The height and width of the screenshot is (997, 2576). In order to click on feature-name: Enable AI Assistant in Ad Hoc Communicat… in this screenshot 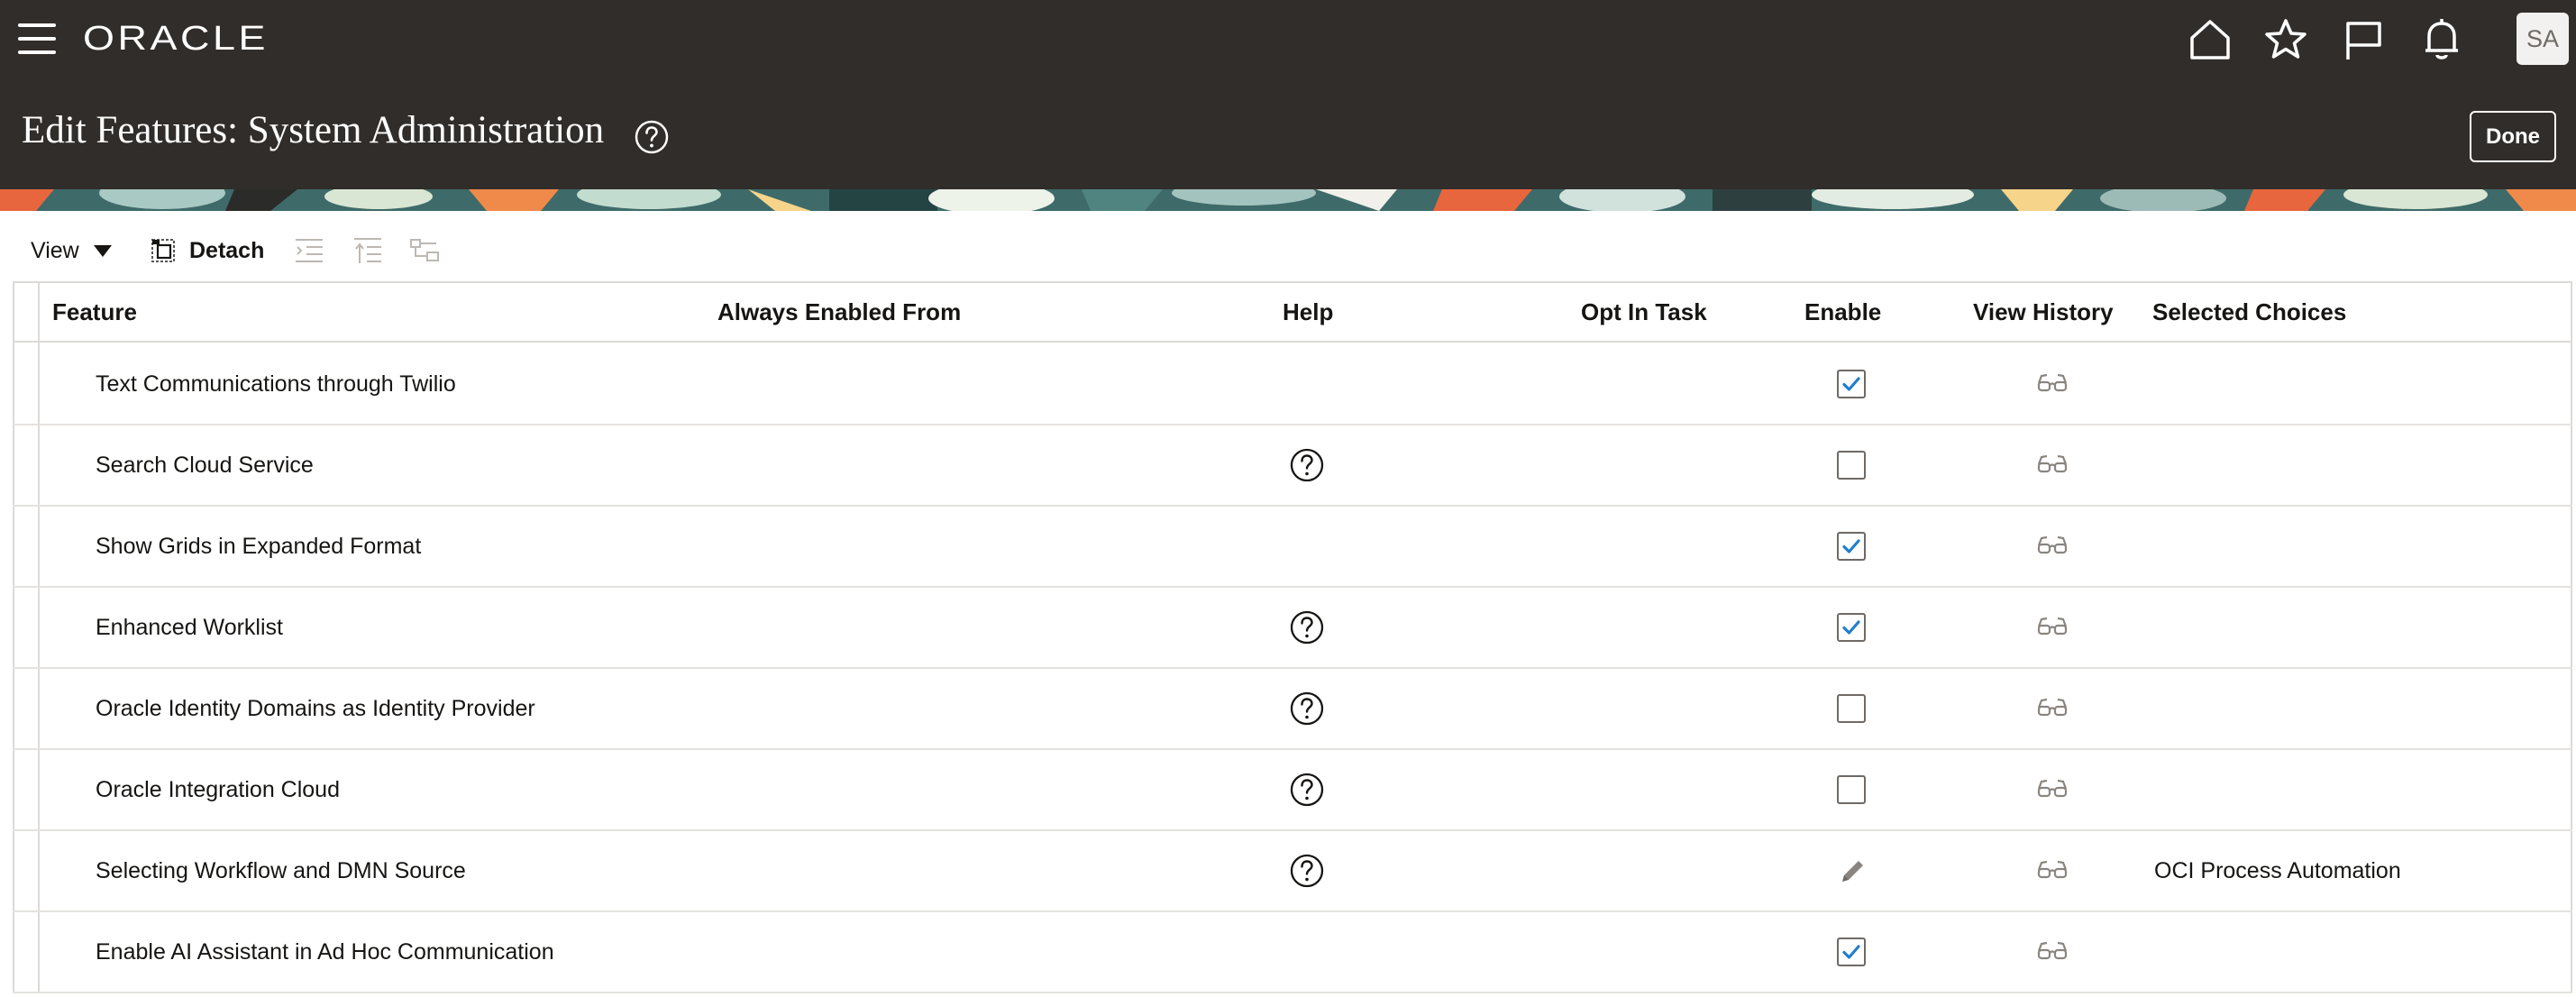, I will do `click(325, 951)`.